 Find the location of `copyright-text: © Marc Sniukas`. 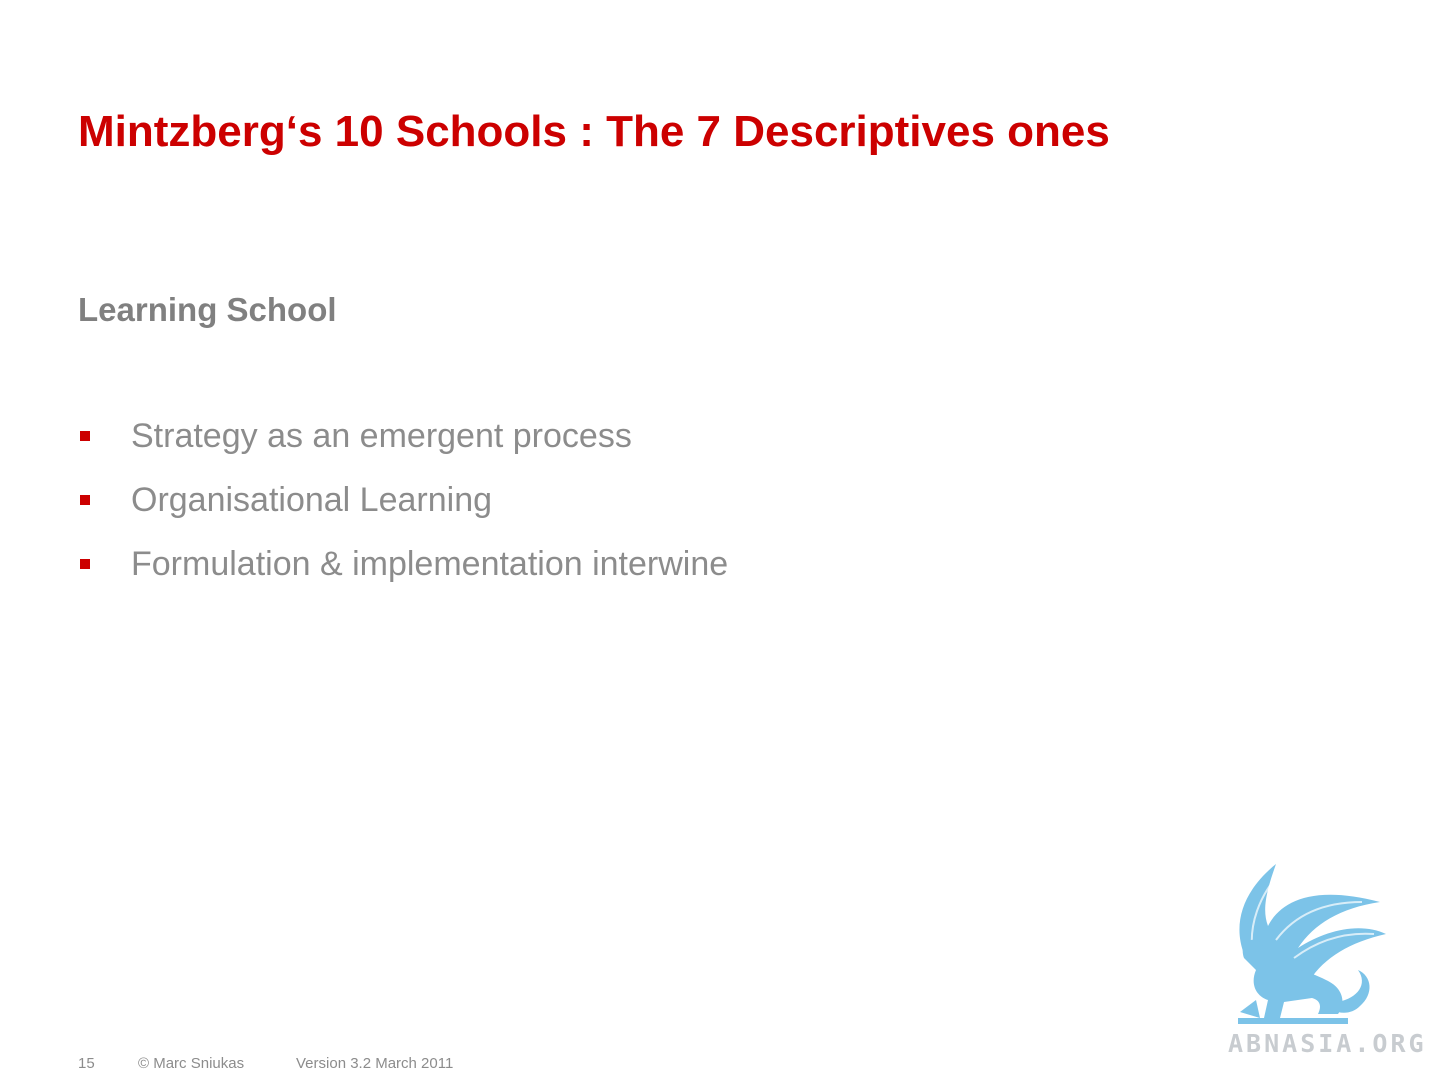

copyright-text: © Marc Sniukas is located at coordinates (191, 1063).